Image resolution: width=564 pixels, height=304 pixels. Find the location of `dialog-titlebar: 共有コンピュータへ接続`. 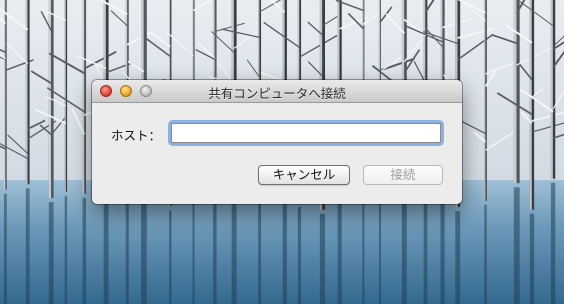

dialog-titlebar: 共有コンピュータへ接続 is located at coordinates (277, 91).